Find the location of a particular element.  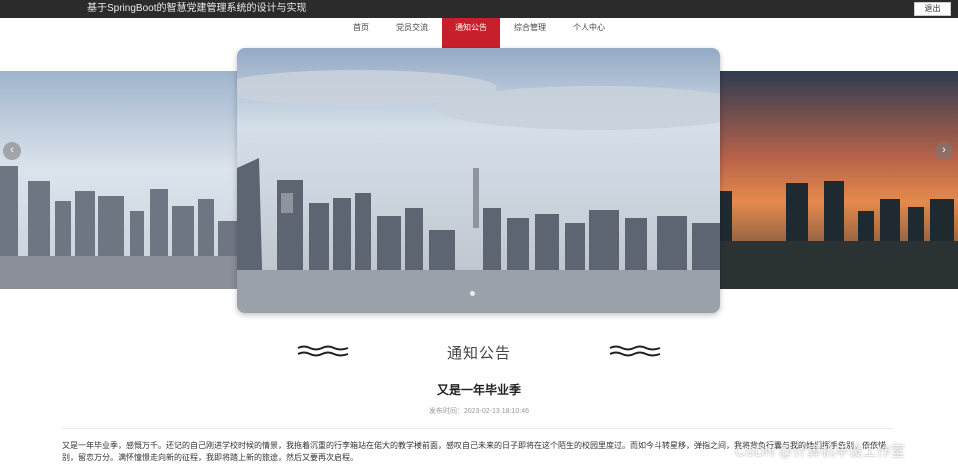

carousel-slide-left is located at coordinates (120, 180).